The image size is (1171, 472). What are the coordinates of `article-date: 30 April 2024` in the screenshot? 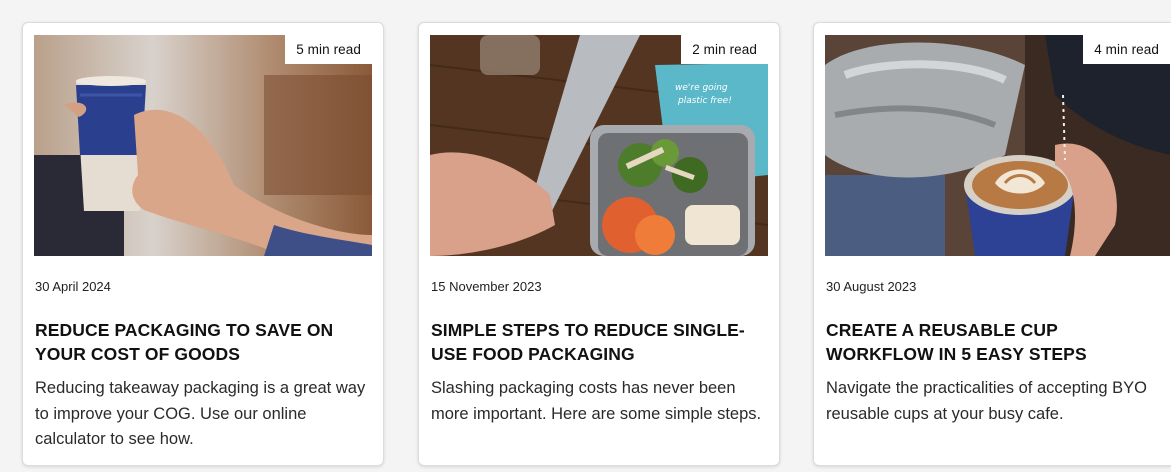 It's located at (73, 286).